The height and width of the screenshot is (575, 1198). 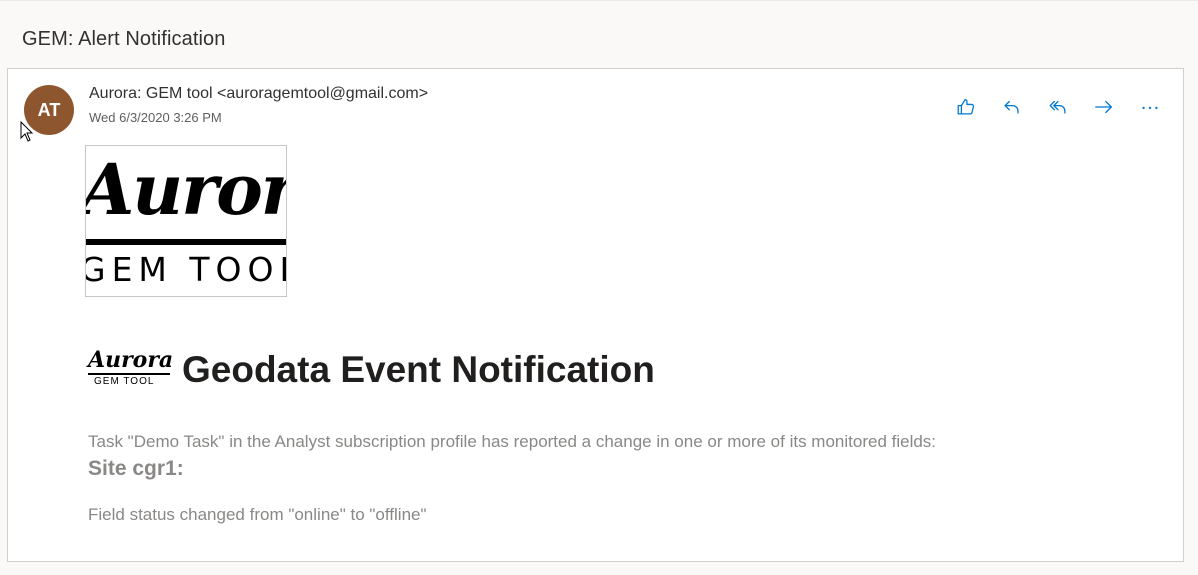 What do you see at coordinates (186, 242) in the screenshot?
I see `logo-rule` at bounding box center [186, 242].